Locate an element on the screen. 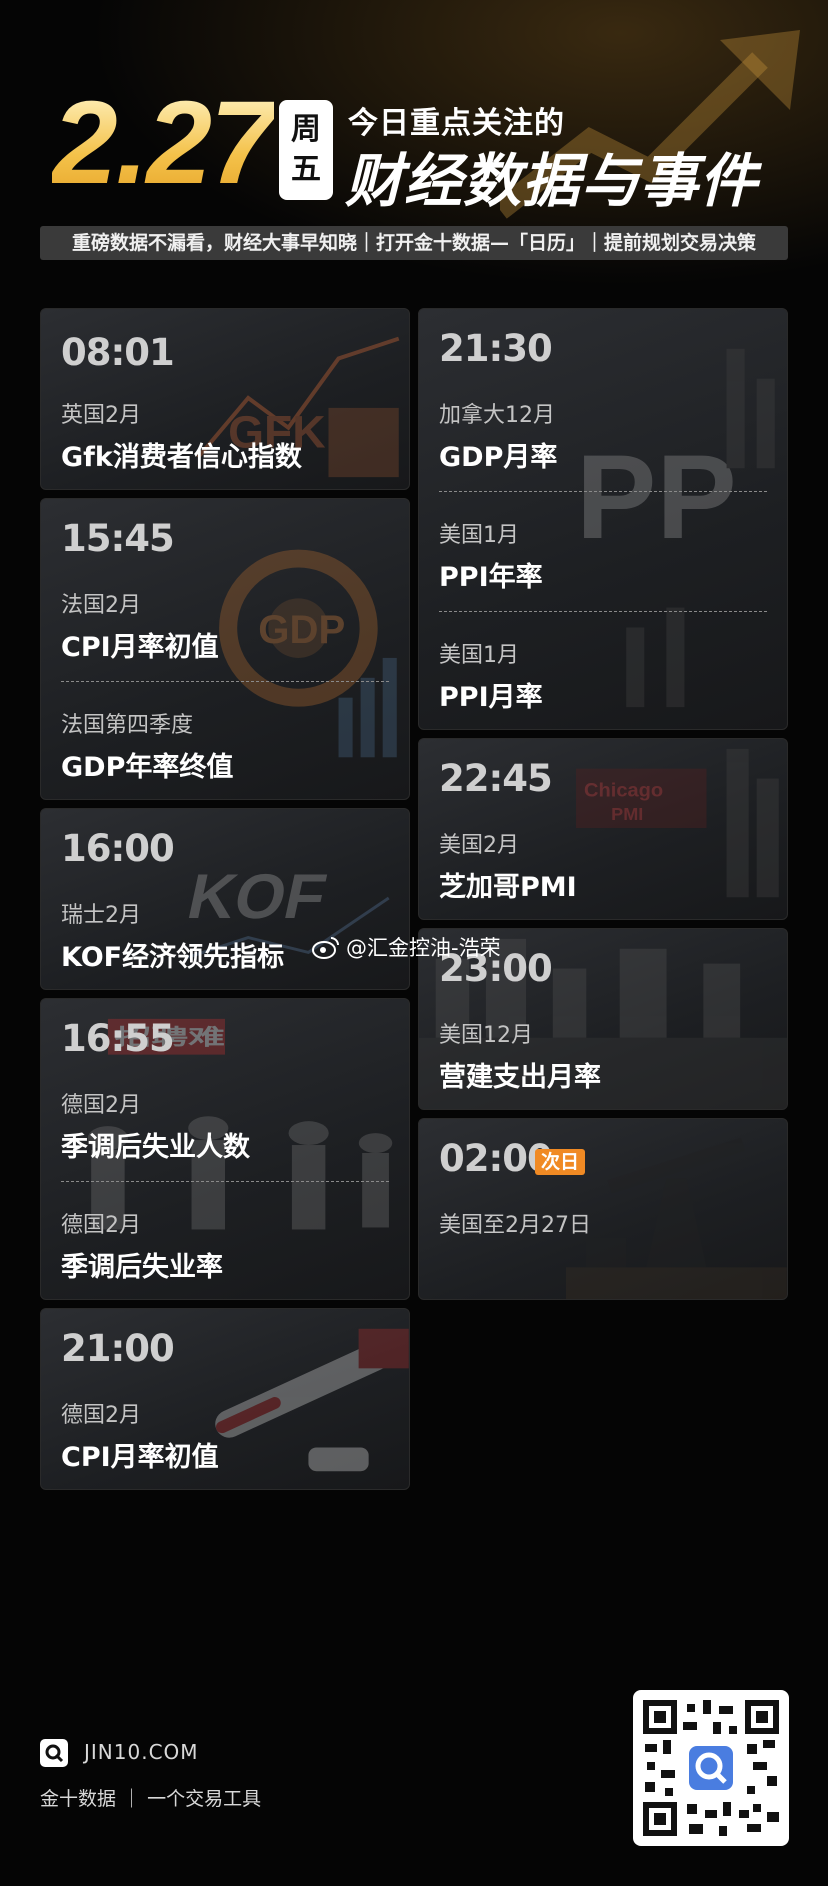  weibo-icon is located at coordinates (325, 948).